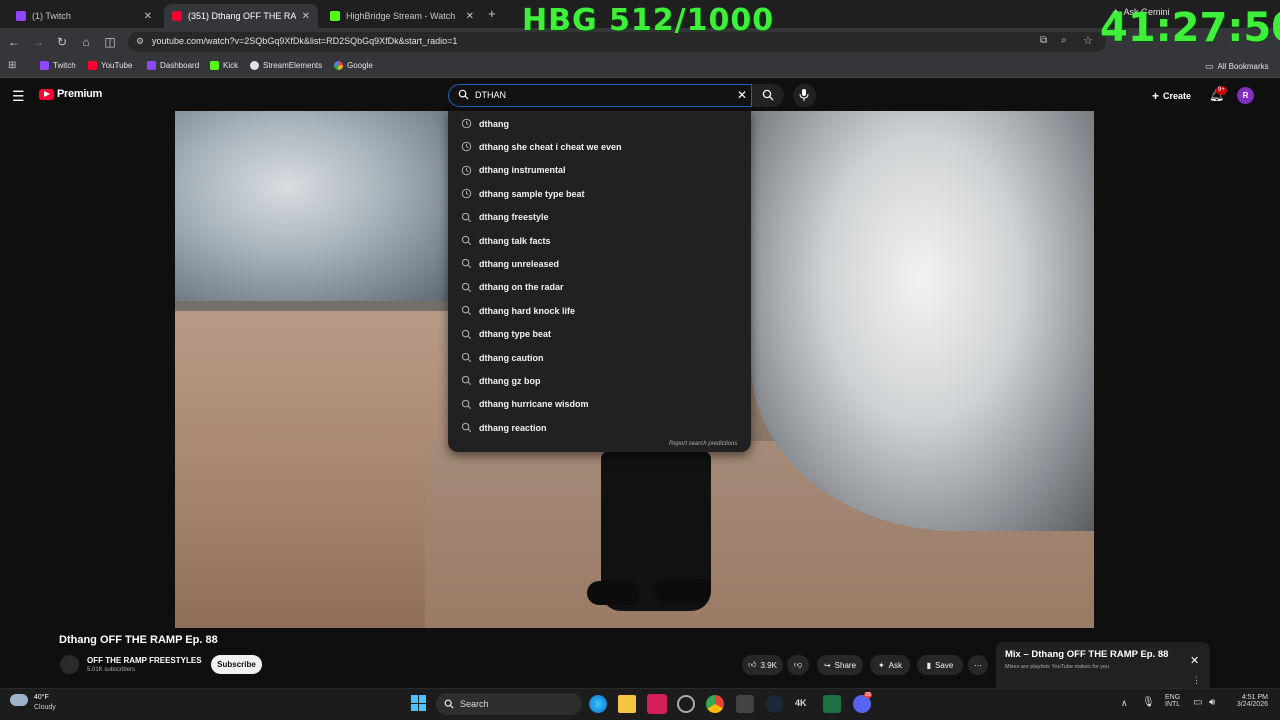 This screenshot has width=1280, height=720. Describe the element at coordinates (419, 703) in the screenshot. I see `windows-start-icon` at that location.